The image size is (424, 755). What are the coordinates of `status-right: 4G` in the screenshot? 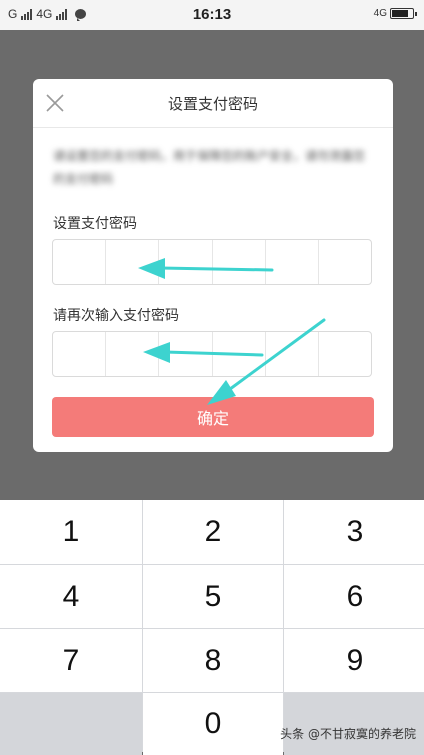 It's located at (395, 13).